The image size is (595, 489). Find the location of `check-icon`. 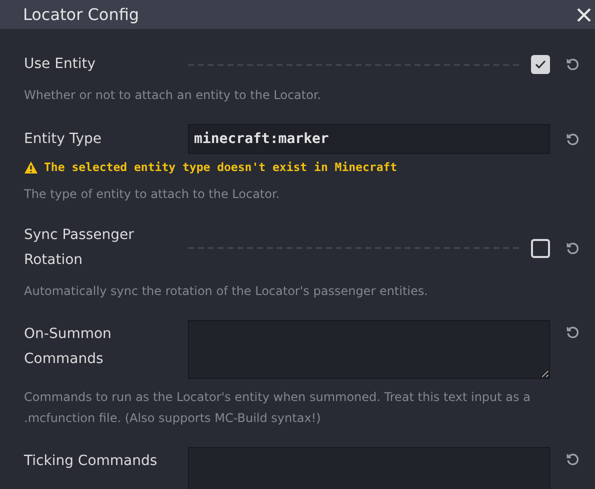

check-icon is located at coordinates (540, 64).